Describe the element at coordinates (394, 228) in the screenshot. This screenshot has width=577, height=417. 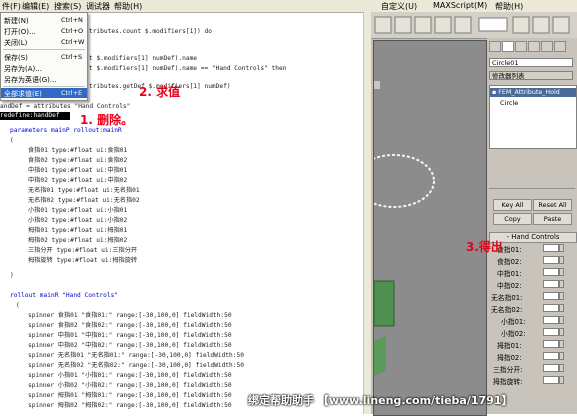
I see `viewport-scene` at that location.